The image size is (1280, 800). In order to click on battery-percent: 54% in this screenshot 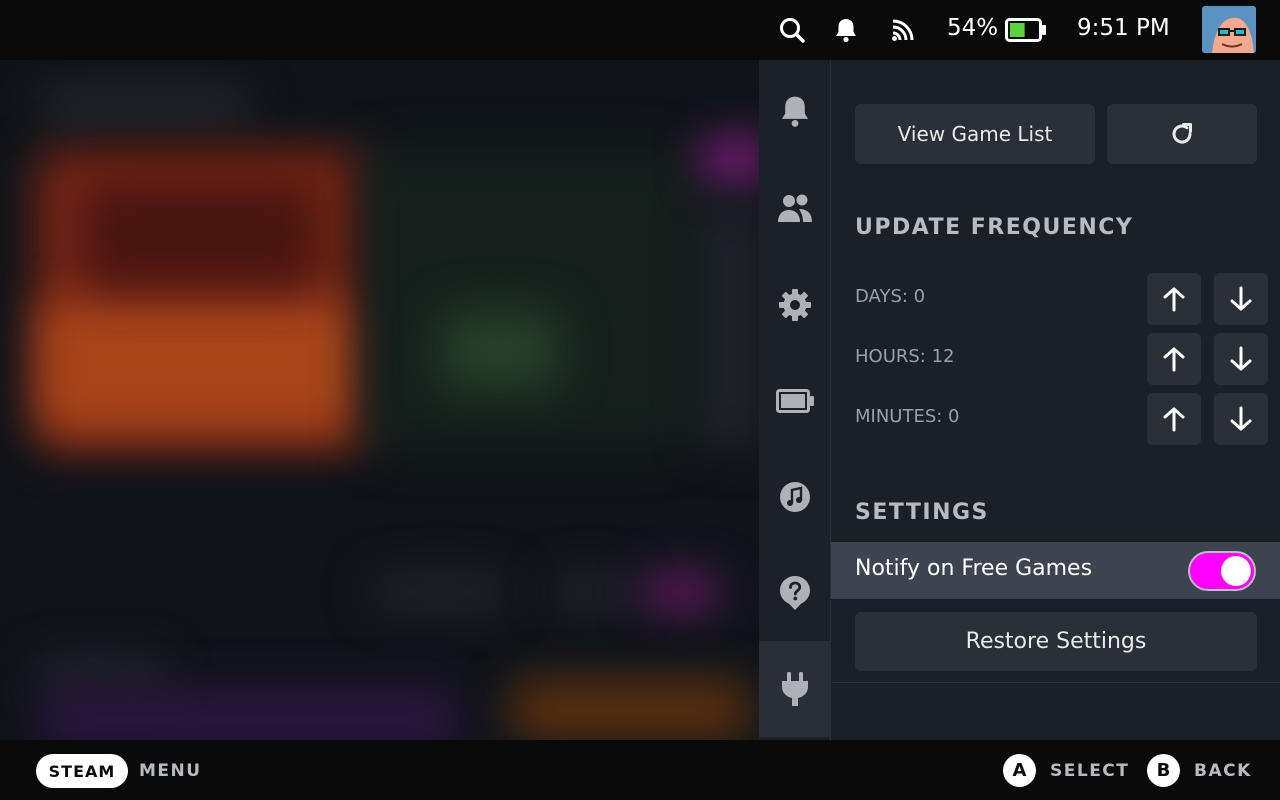, I will do `click(973, 28)`.